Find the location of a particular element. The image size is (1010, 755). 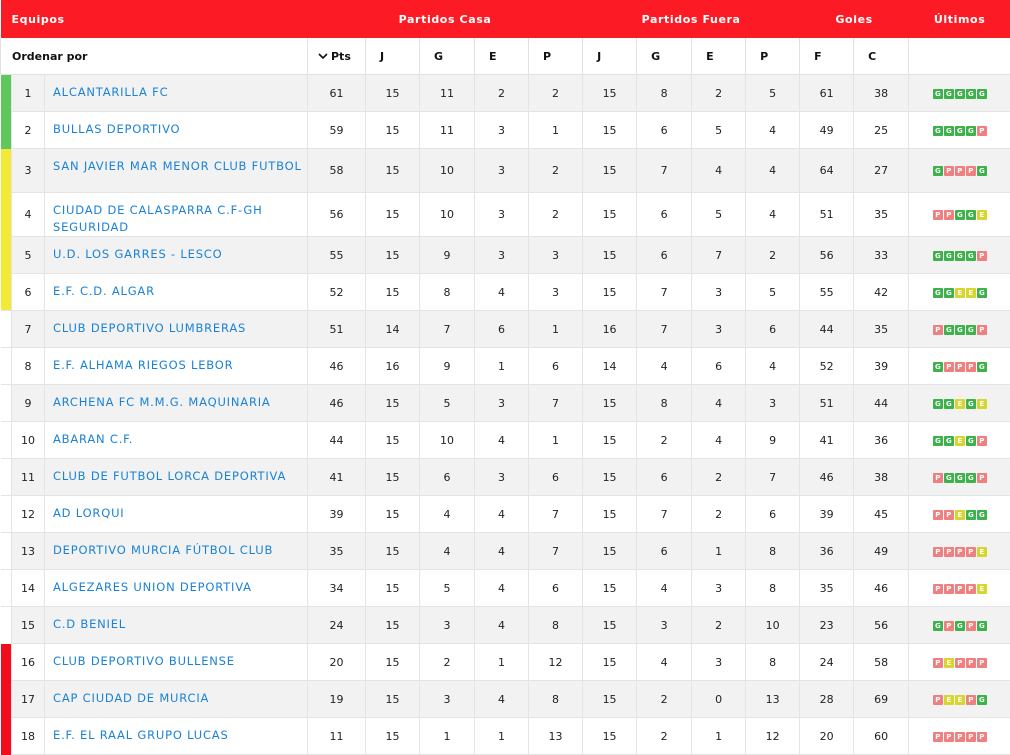

results-strip: PEEPG is located at coordinates (959, 699).